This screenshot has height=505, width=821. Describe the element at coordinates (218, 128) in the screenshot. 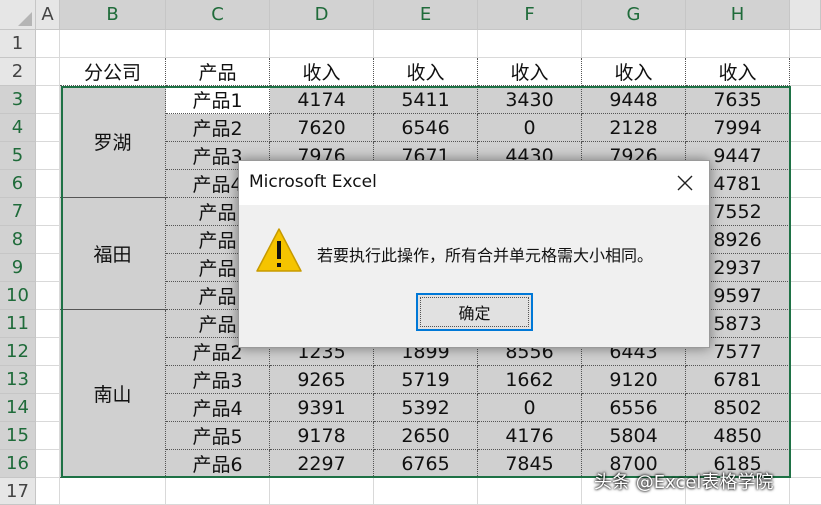

I see `product-cell: 产品2` at that location.